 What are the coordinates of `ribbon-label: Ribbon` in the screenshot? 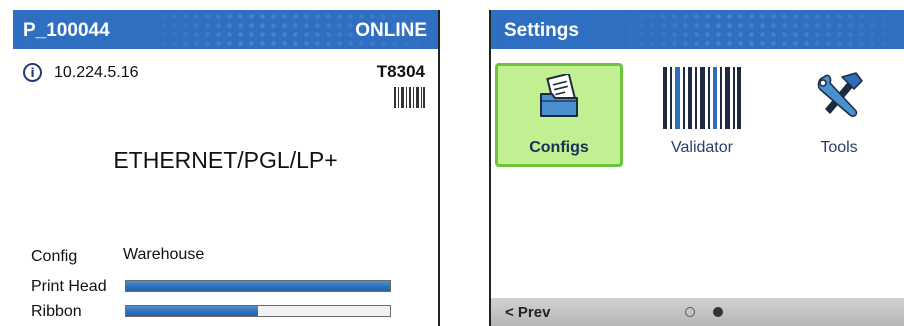 It's located at (56, 311).